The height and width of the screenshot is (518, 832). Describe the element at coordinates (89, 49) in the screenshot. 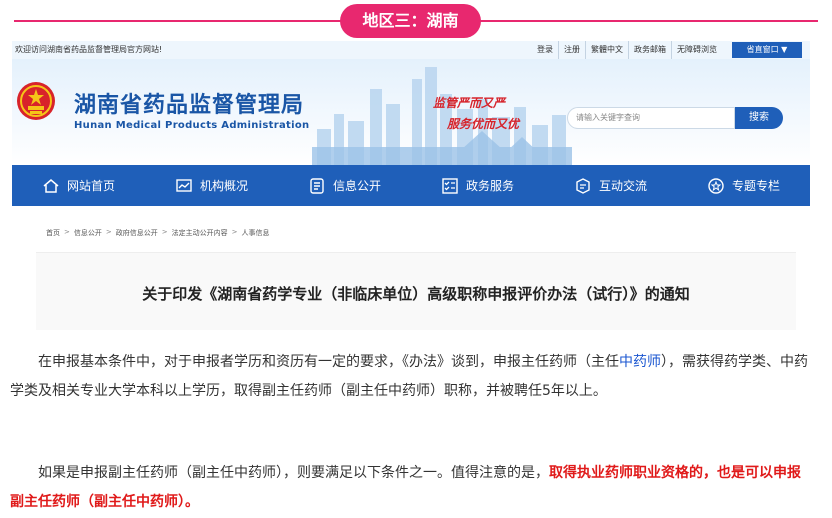

I see `welcome-text: 欢迎访问湖南省药品监督管理局官方网站!` at that location.